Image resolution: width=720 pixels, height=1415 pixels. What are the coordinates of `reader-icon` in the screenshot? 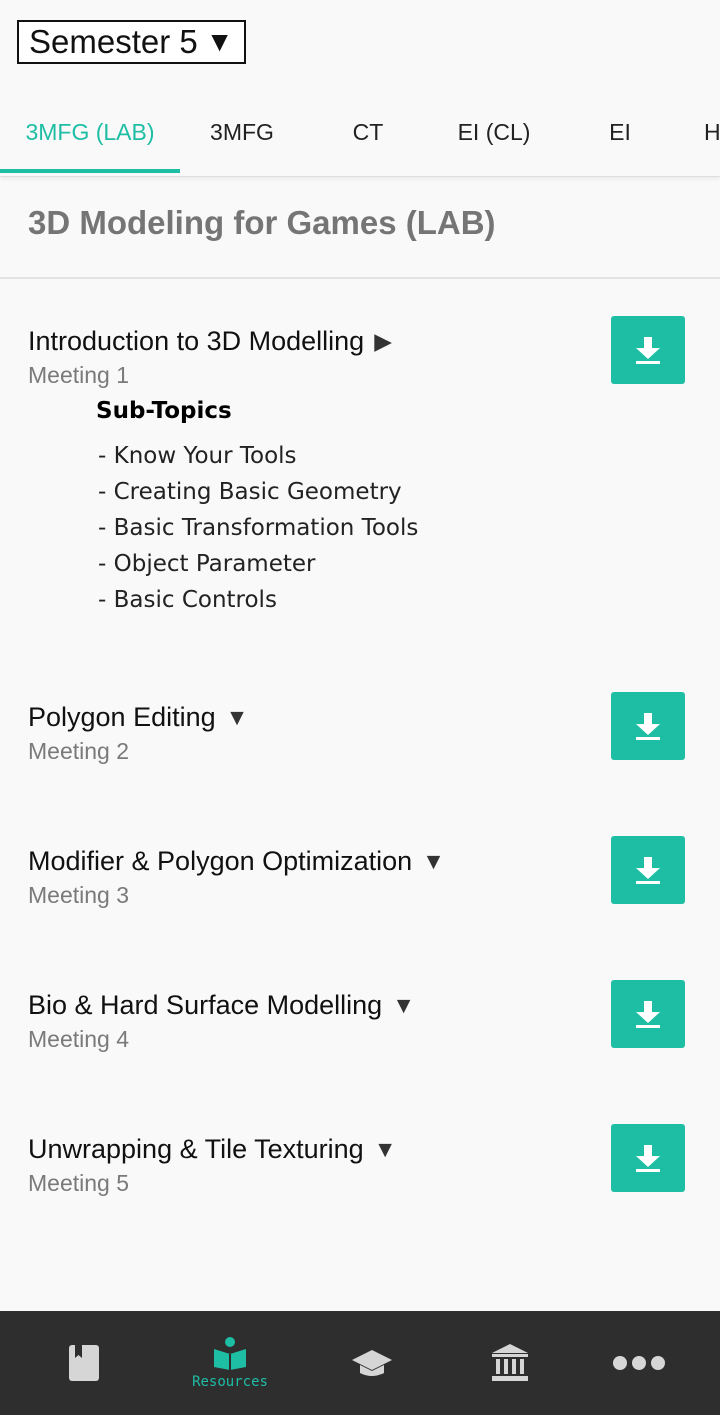 It's located at (230, 1353).